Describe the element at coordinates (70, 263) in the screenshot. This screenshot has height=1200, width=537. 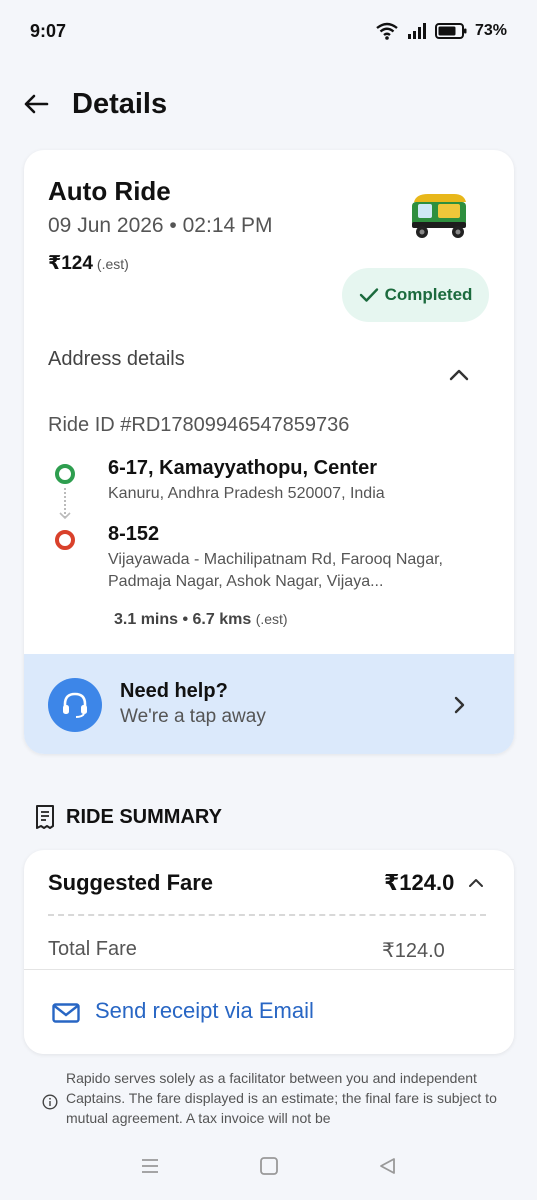
I see `ride-price-value: ₹124` at that location.